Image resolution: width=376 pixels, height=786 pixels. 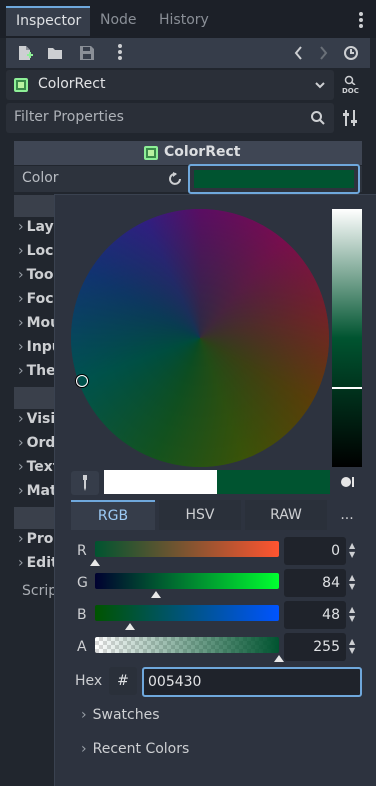 I want to click on slider-a, so click(x=187, y=645).